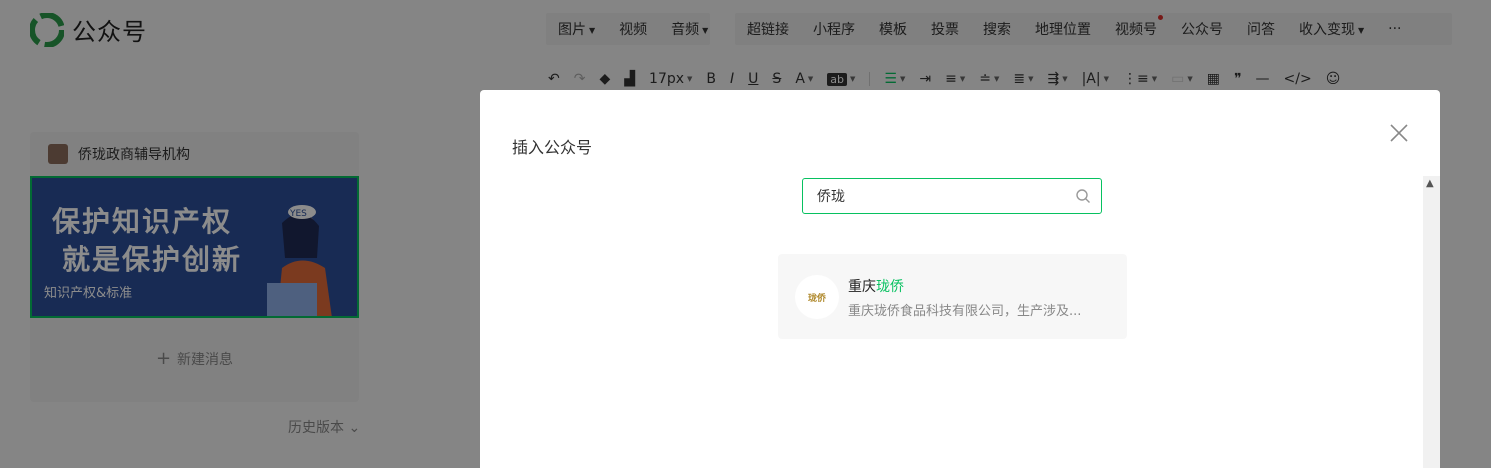 The height and width of the screenshot is (468, 1491). I want to click on account-search-box, so click(952, 196).